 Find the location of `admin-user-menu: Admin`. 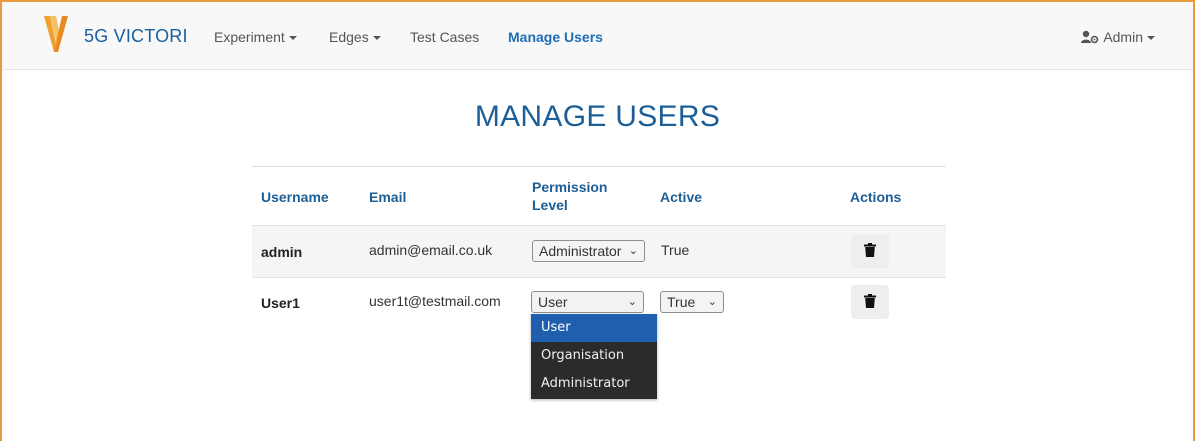

admin-user-menu: Admin is located at coordinates (1118, 37).